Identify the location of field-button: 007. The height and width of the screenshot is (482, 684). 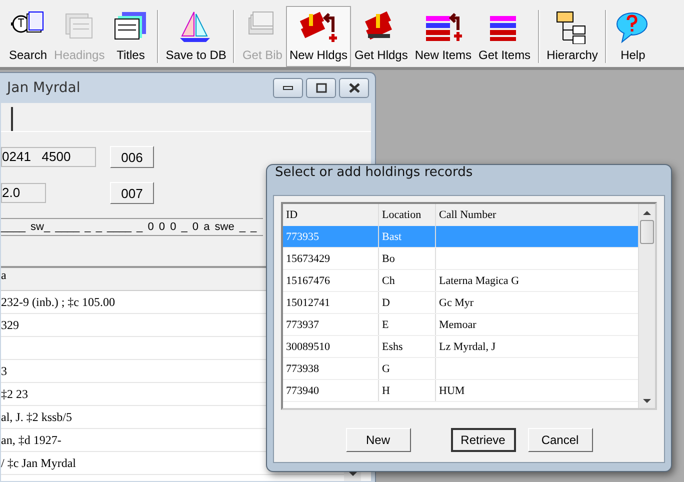
(132, 193).